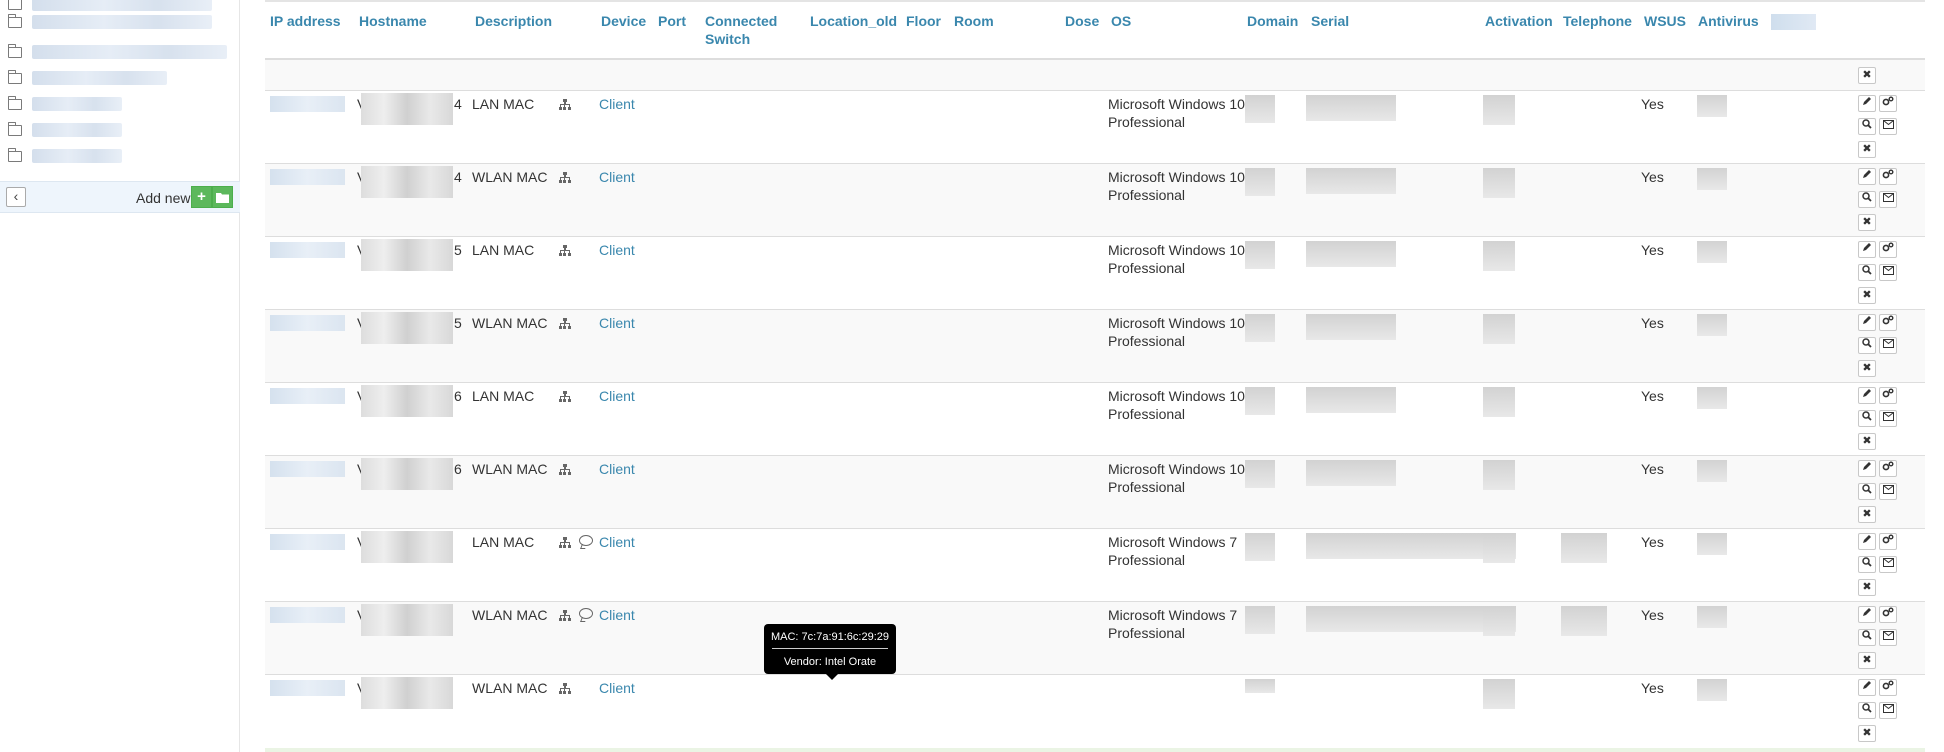 The image size is (1944, 752). Describe the element at coordinates (623, 21) in the screenshot. I see `col-header-device: Device` at that location.